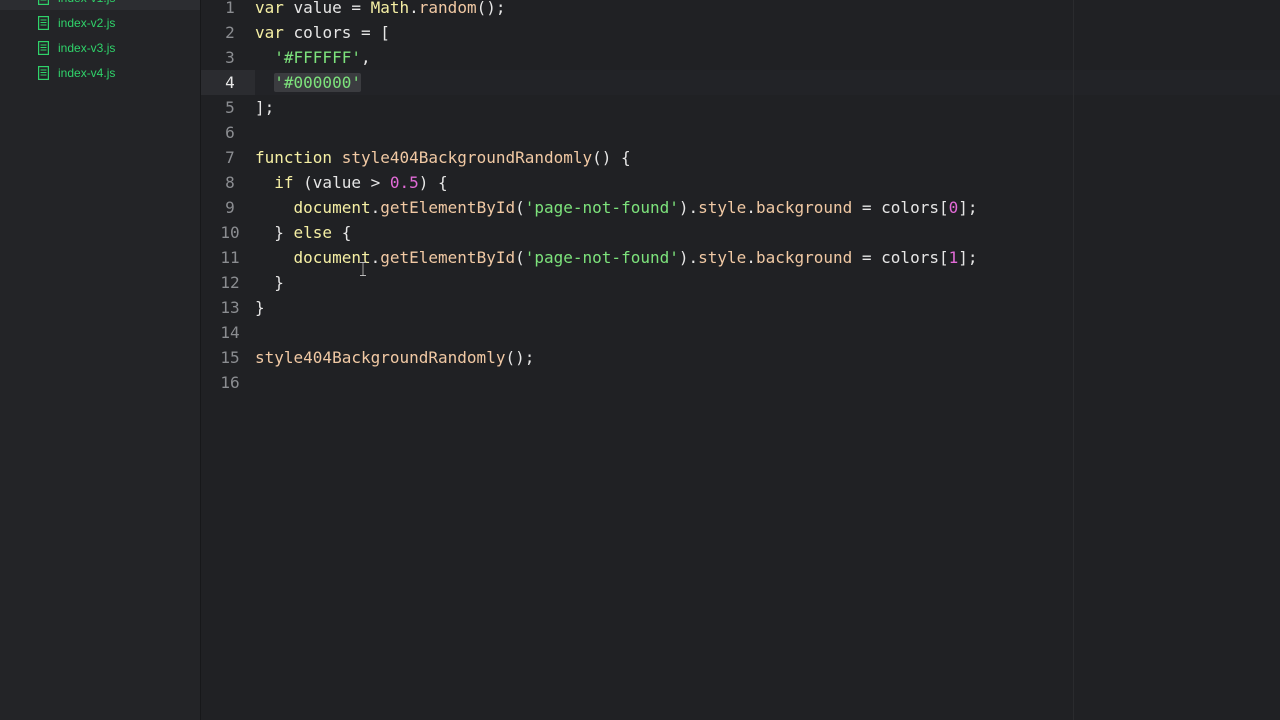 This screenshot has width=1280, height=720. What do you see at coordinates (953, 257) in the screenshot?
I see `code-token: 1` at bounding box center [953, 257].